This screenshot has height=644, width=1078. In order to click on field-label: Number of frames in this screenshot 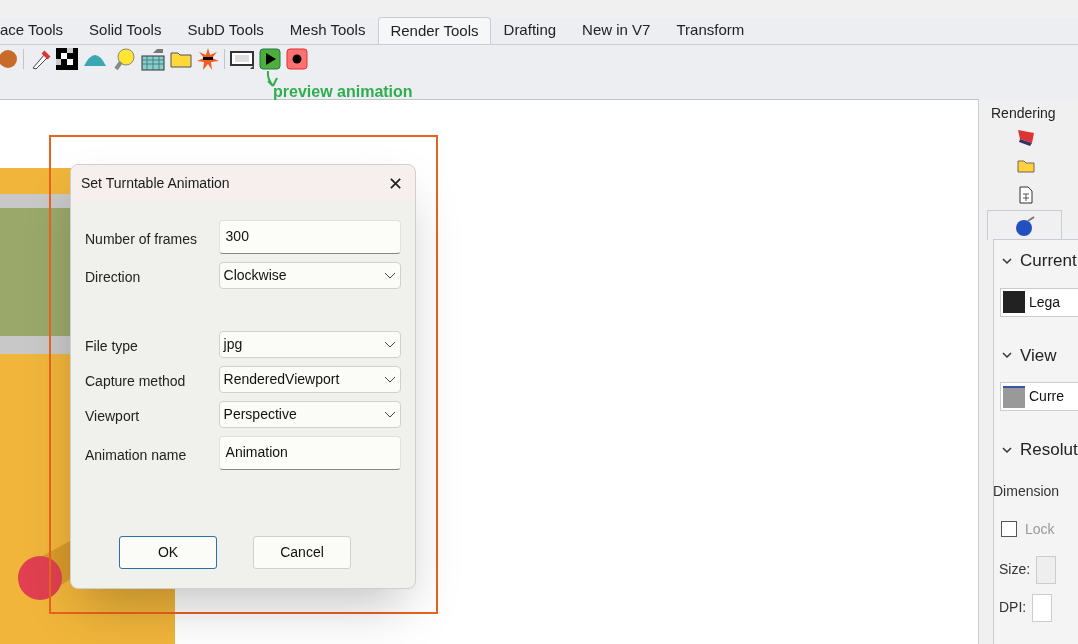, I will do `click(142, 239)`.